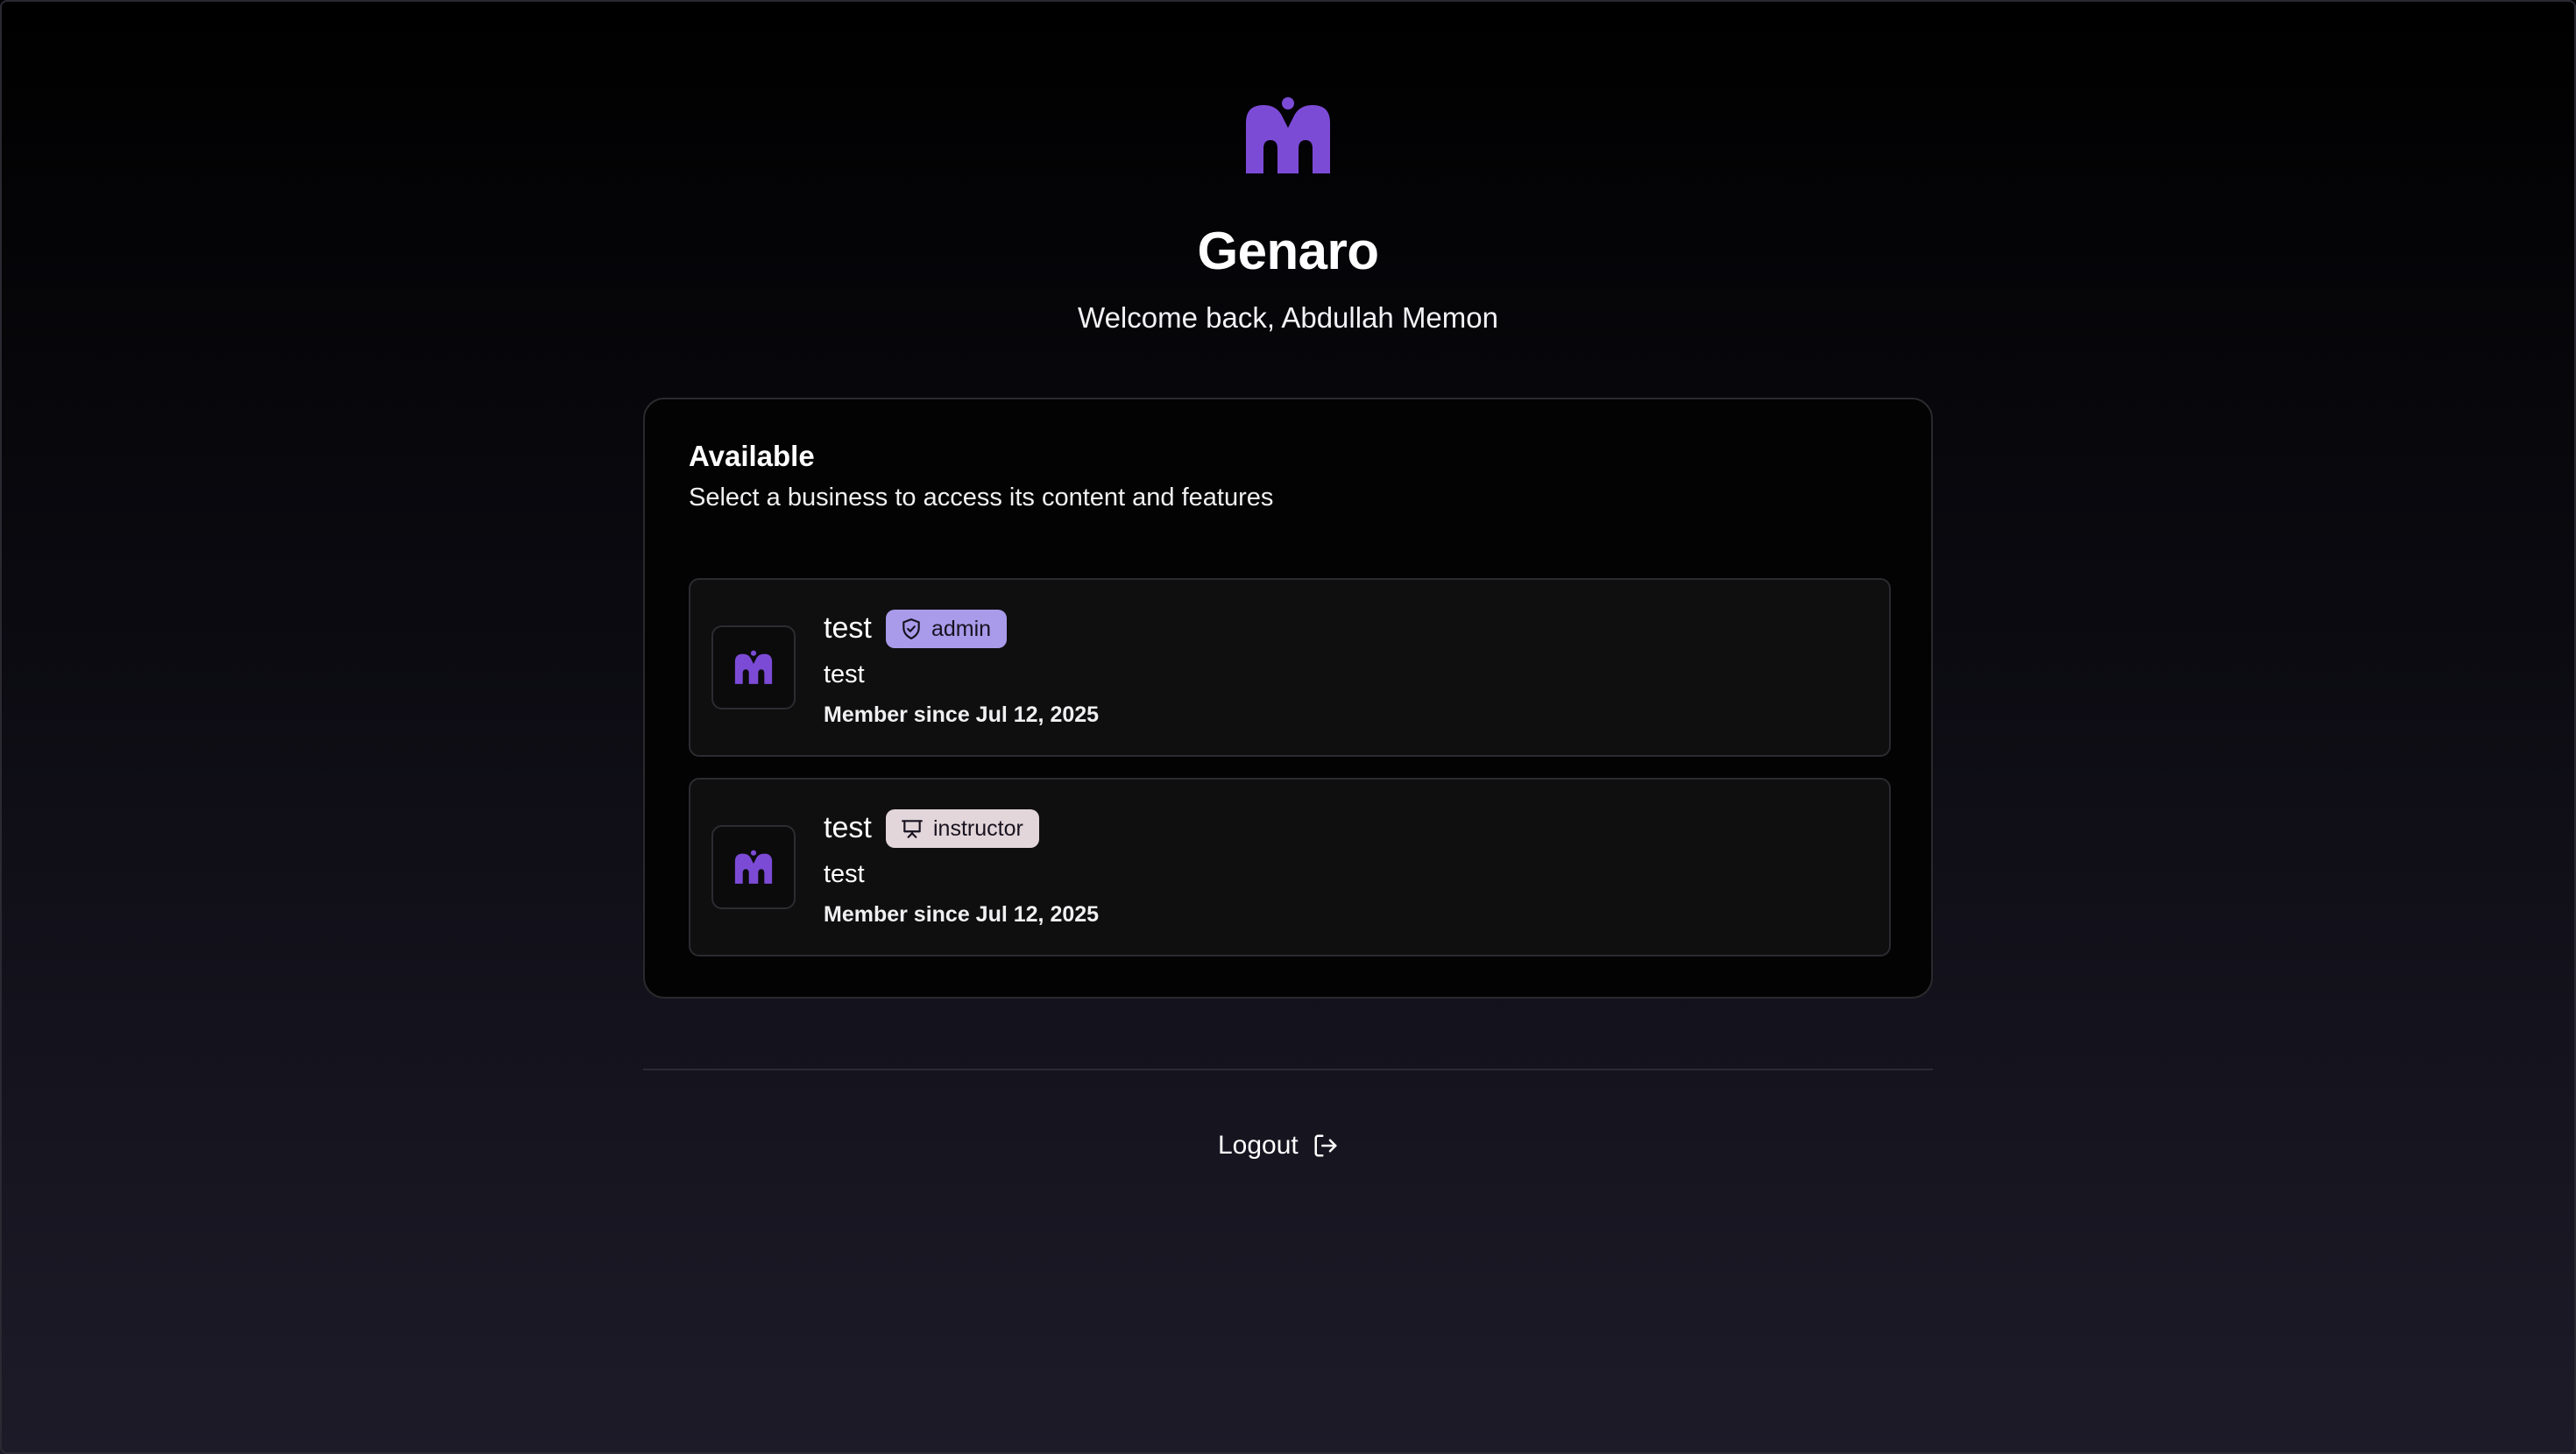 This screenshot has width=2576, height=1454. Describe the element at coordinates (1258, 1145) in the screenshot. I see `logout-label: Logout` at that location.